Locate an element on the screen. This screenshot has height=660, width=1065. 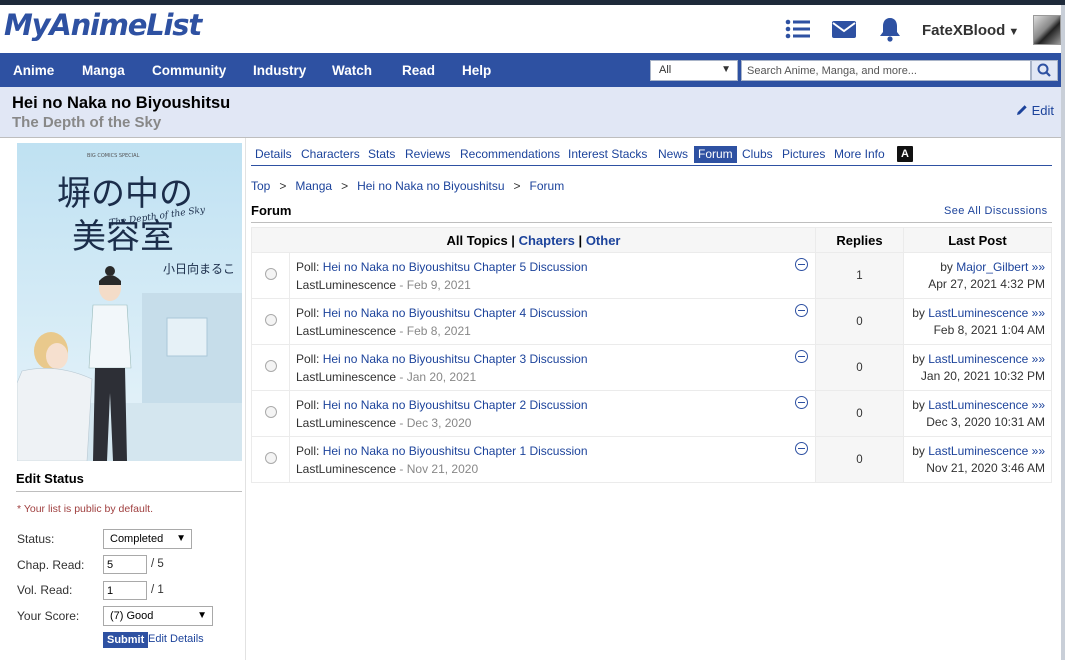
replies-count: 1 is located at coordinates (859, 275).